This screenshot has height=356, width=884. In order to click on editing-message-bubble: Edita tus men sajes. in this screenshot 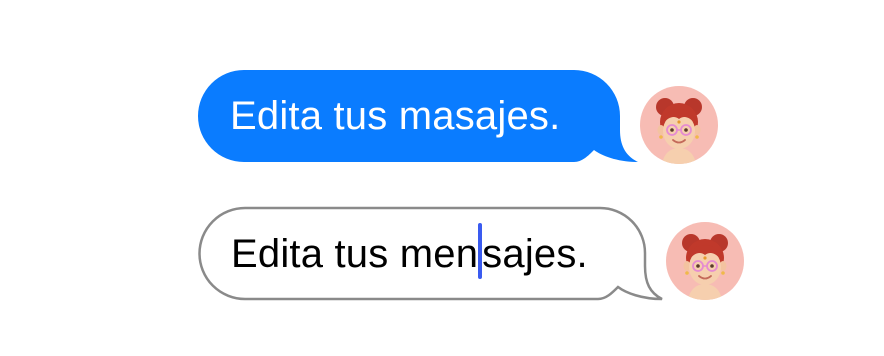, I will do `click(431, 253)`.